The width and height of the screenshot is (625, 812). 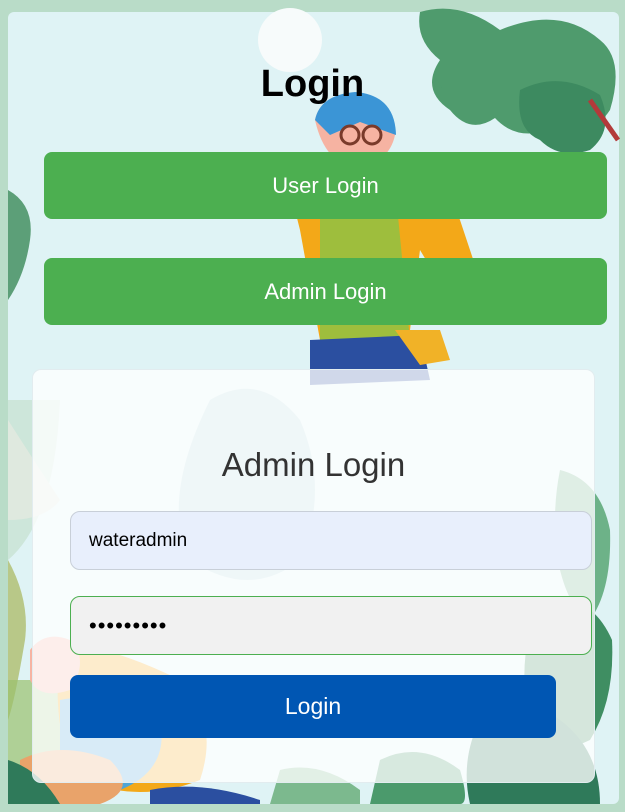 What do you see at coordinates (313, 706) in the screenshot?
I see `login-submit-button: Login` at bounding box center [313, 706].